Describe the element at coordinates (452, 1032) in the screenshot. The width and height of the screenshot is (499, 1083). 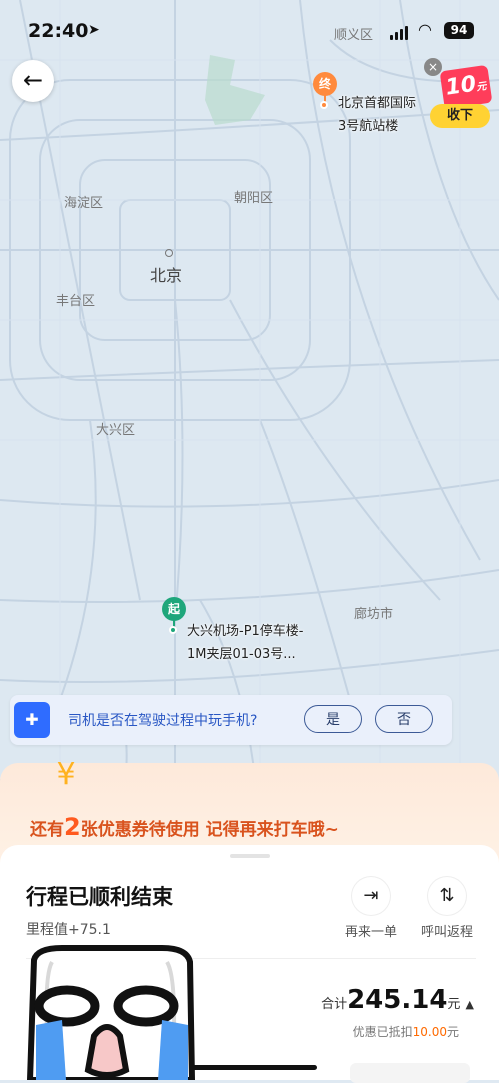
I see `discount-unit: 元` at that location.